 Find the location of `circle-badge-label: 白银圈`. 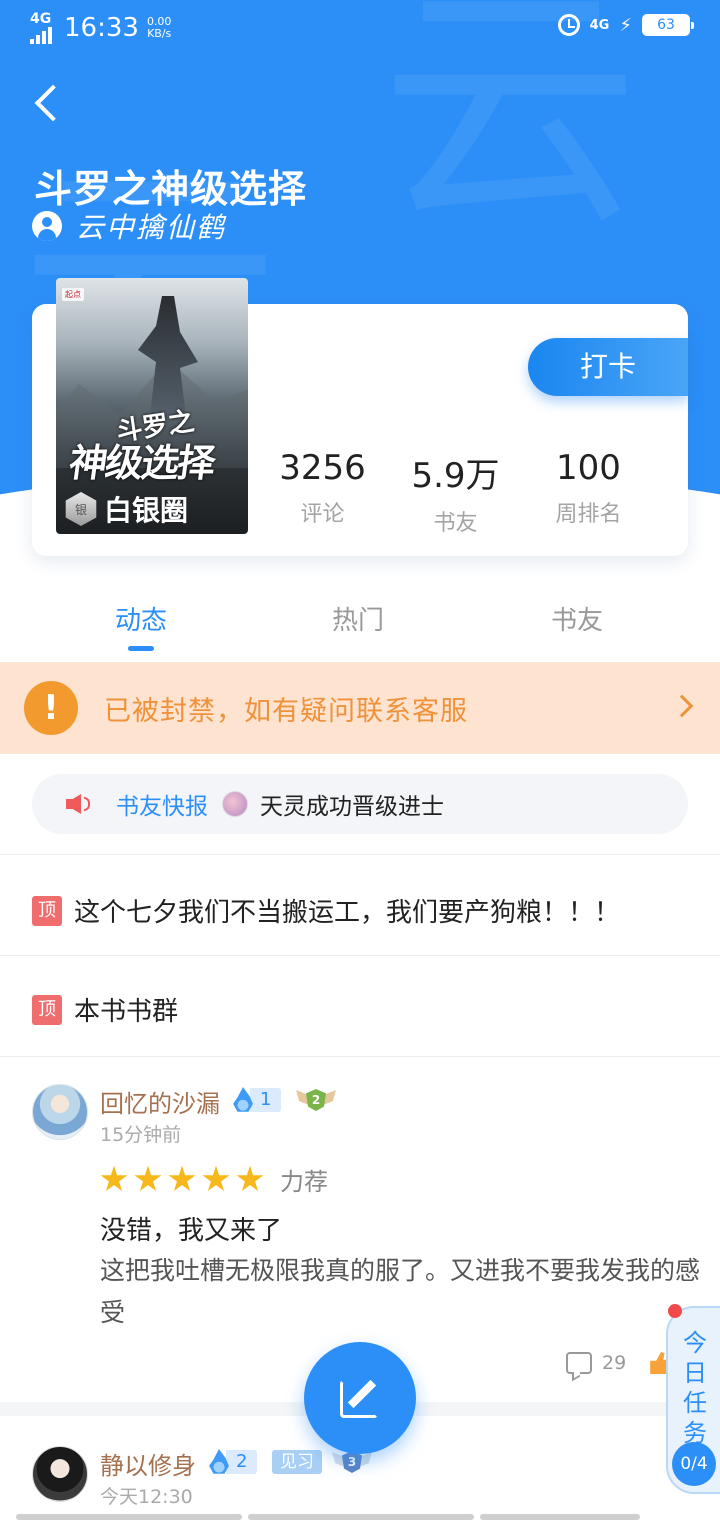

circle-badge-label: 白银圈 is located at coordinates (146, 510).